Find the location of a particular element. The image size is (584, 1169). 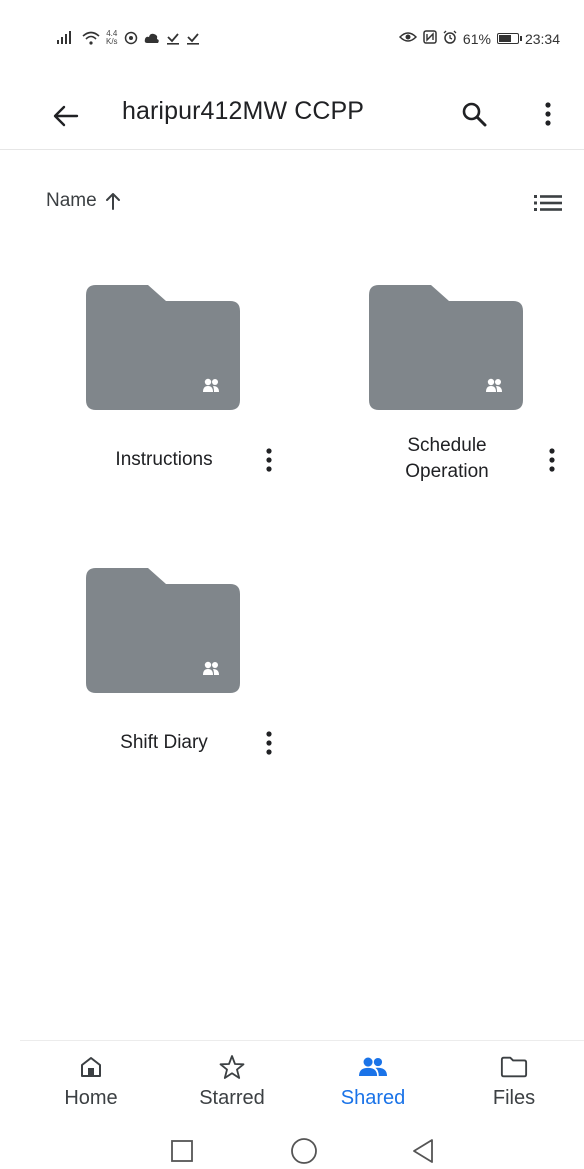

nav-label: Home is located at coordinates (91, 1098).